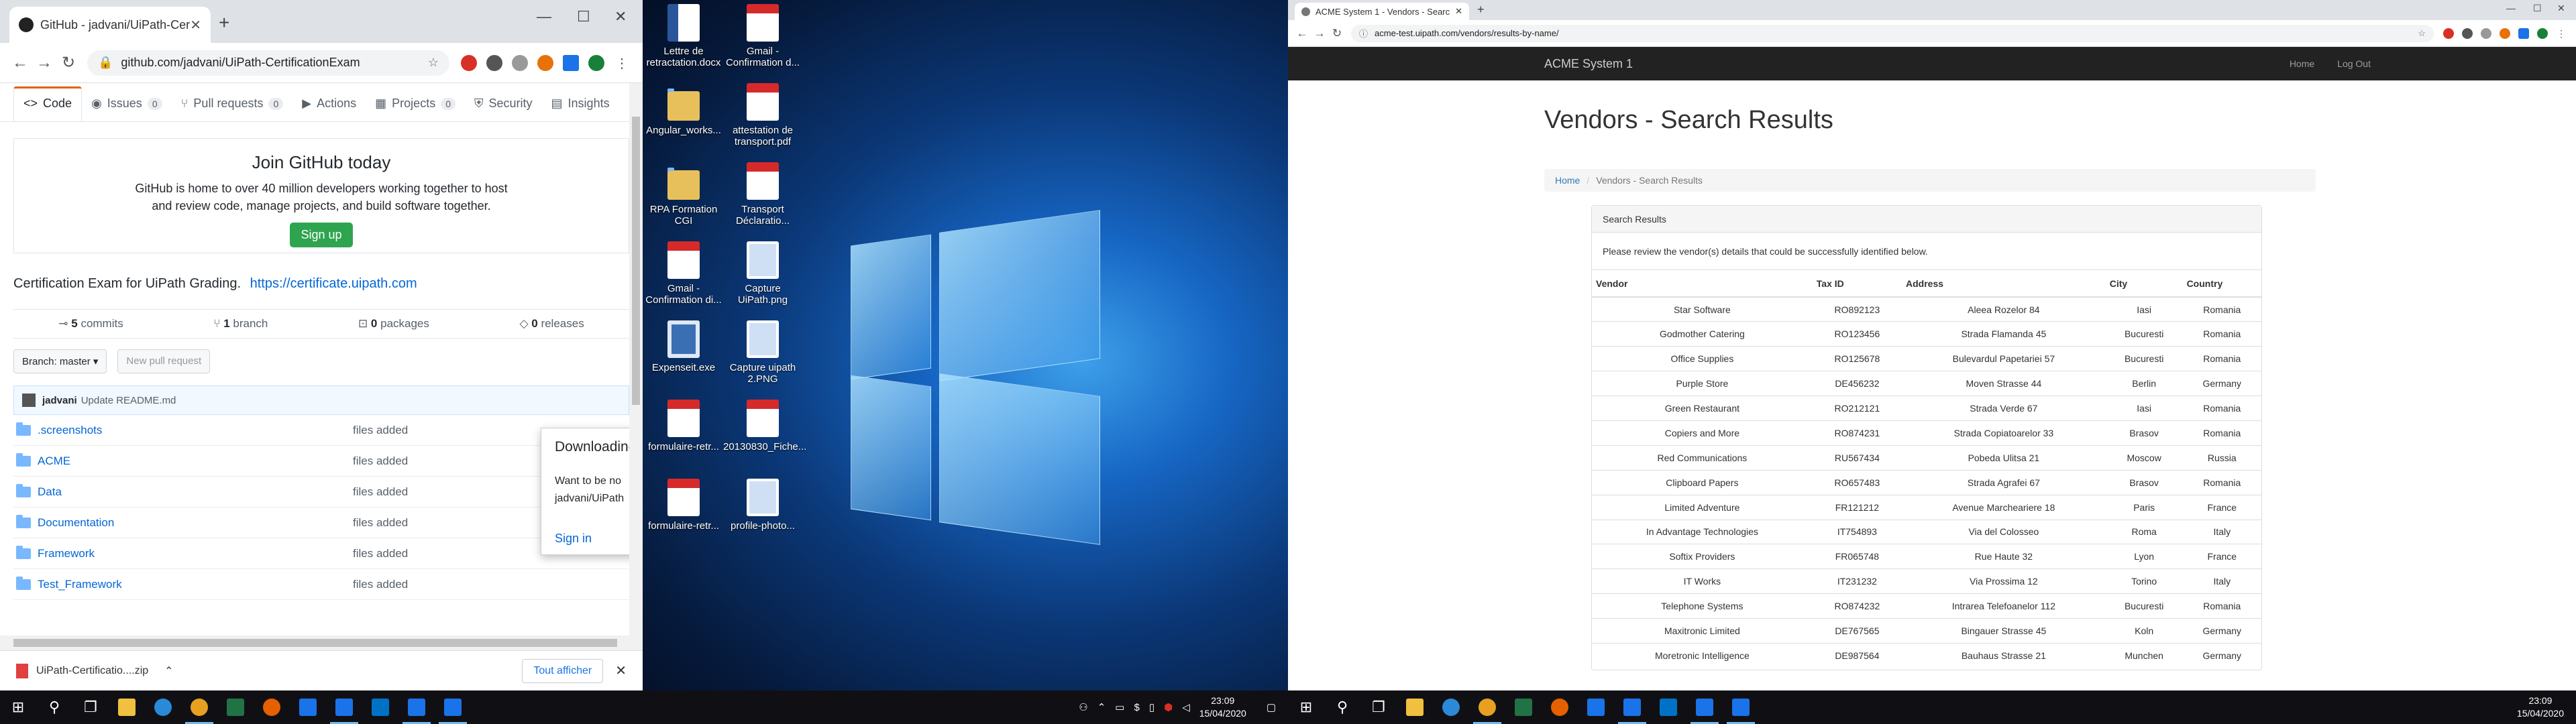 The width and height of the screenshot is (2576, 724). Describe the element at coordinates (1083, 707) in the screenshot. I see `people-icon: ⚇` at that location.